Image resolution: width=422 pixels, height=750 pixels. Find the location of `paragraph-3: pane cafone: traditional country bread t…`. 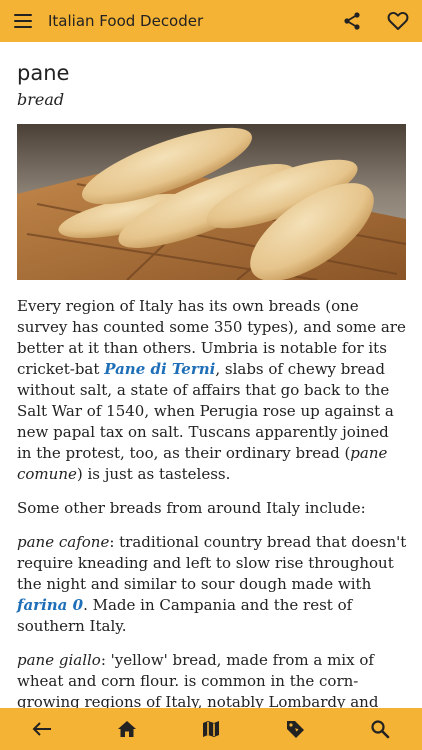

paragraph-3: pane cafone: traditional country bread t… is located at coordinates (212, 584).